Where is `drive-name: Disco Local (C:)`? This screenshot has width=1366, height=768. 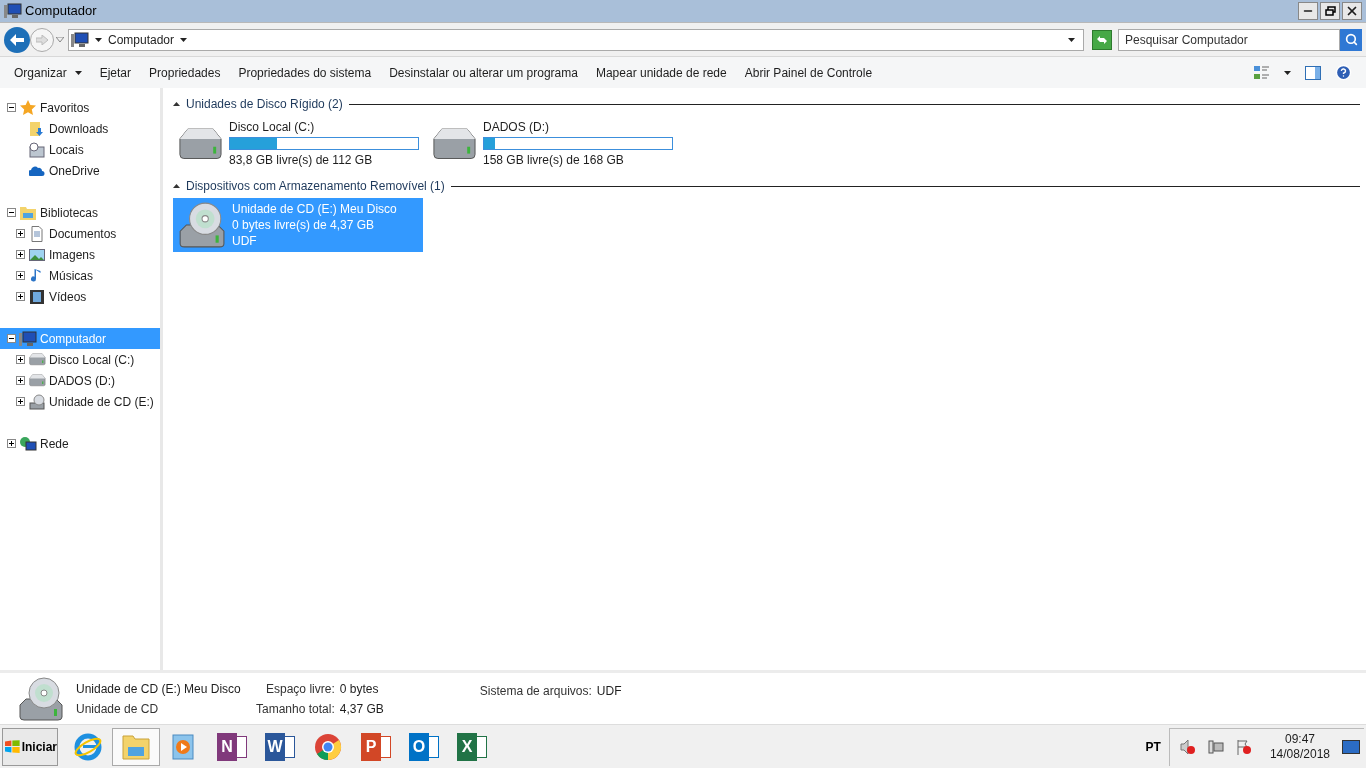
drive-name: Disco Local (C:) is located at coordinates (272, 127).